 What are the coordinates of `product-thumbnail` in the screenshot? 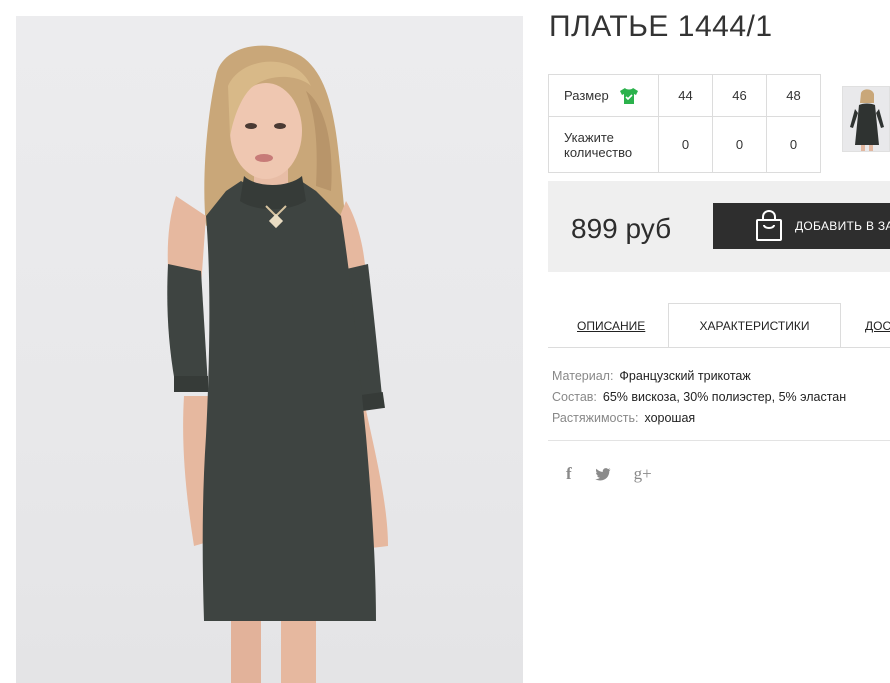 It's located at (866, 119).